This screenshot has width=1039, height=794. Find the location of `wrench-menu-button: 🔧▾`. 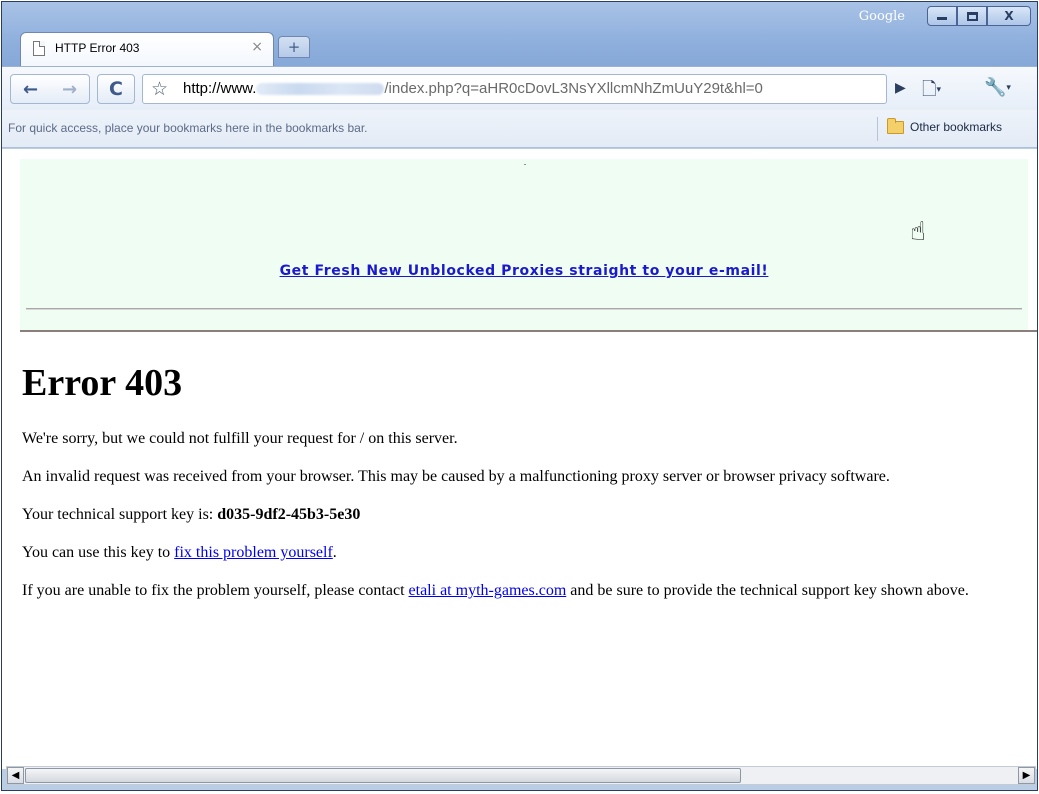

wrench-menu-button: 🔧▾ is located at coordinates (997, 87).